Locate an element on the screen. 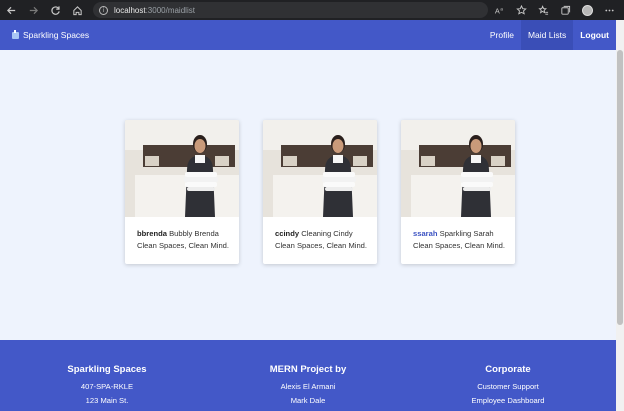 The height and width of the screenshot is (411, 624). maid-name: Sparkling Sarah is located at coordinates (466, 233).